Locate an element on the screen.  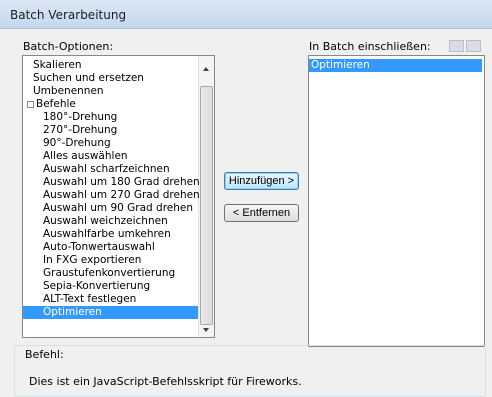
list-item: Auswahl scharfzeichnen is located at coordinates (110, 169).